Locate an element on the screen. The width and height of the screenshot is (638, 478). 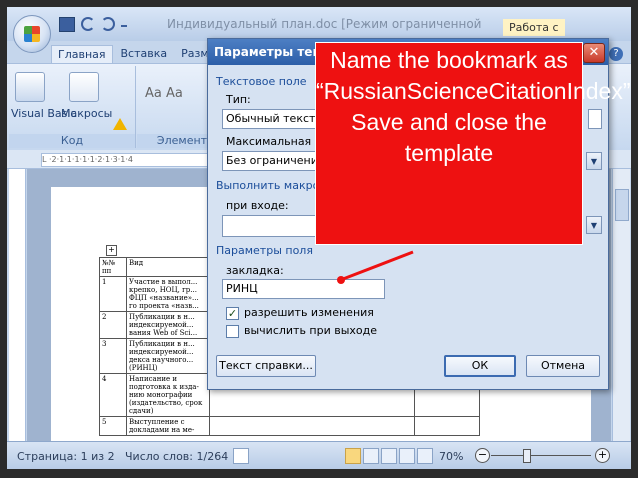
run-macro-section: Выполнить макрос is located at coordinates (271, 185).